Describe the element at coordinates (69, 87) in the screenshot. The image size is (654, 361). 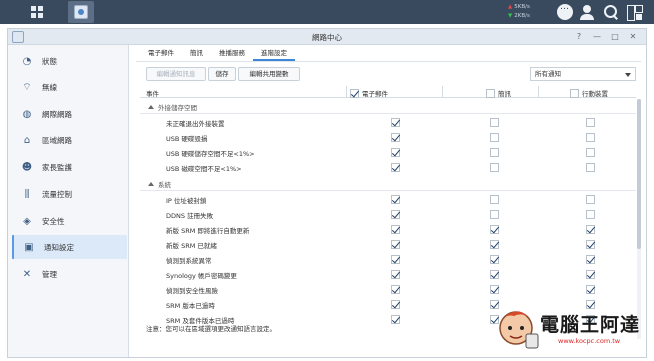
I see `sidebar-item-wireless: ⌔ 無線` at that location.